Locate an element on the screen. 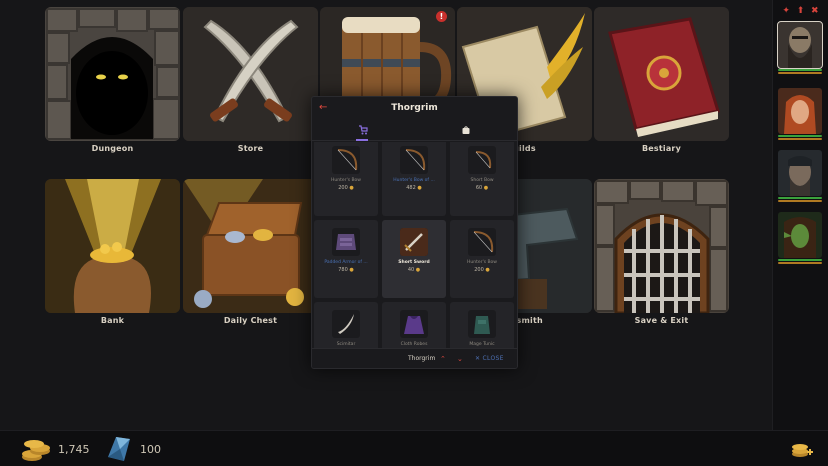 This screenshot has width=828, height=466. green-elf-portrait-icon is located at coordinates (800, 235).